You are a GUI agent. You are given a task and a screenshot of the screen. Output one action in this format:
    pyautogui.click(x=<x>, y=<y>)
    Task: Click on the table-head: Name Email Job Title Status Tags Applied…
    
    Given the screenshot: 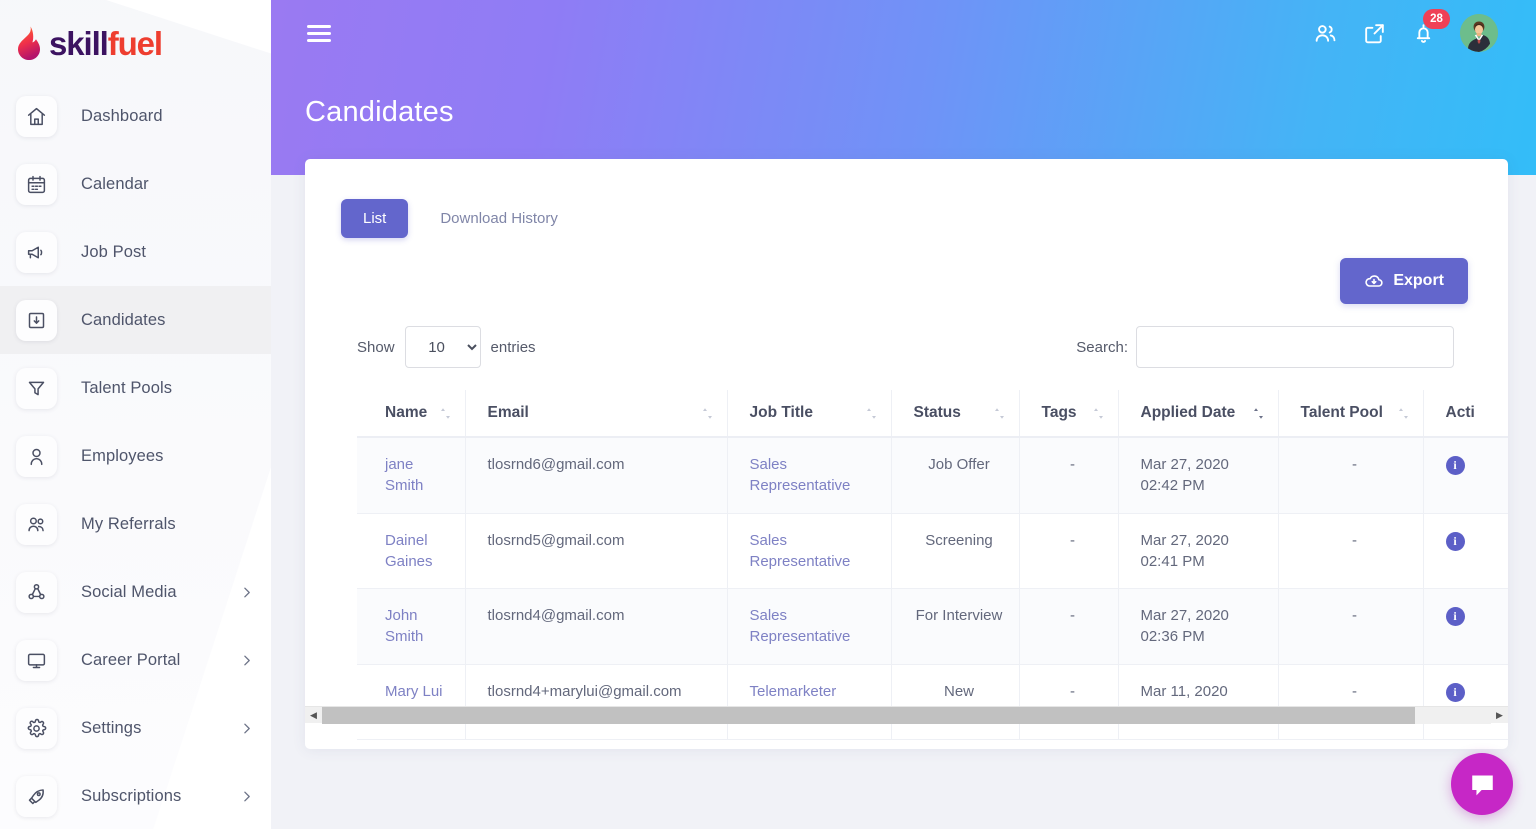 What is the action you would take?
    pyautogui.click(x=932, y=414)
    